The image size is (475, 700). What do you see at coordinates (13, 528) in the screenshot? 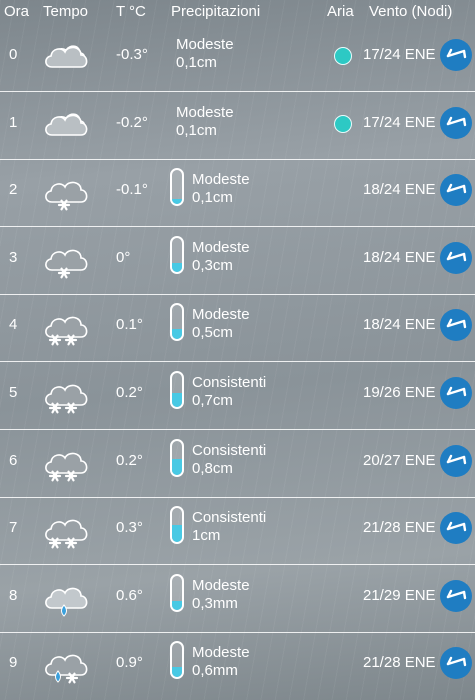
I see `hour-label: 7` at bounding box center [13, 528].